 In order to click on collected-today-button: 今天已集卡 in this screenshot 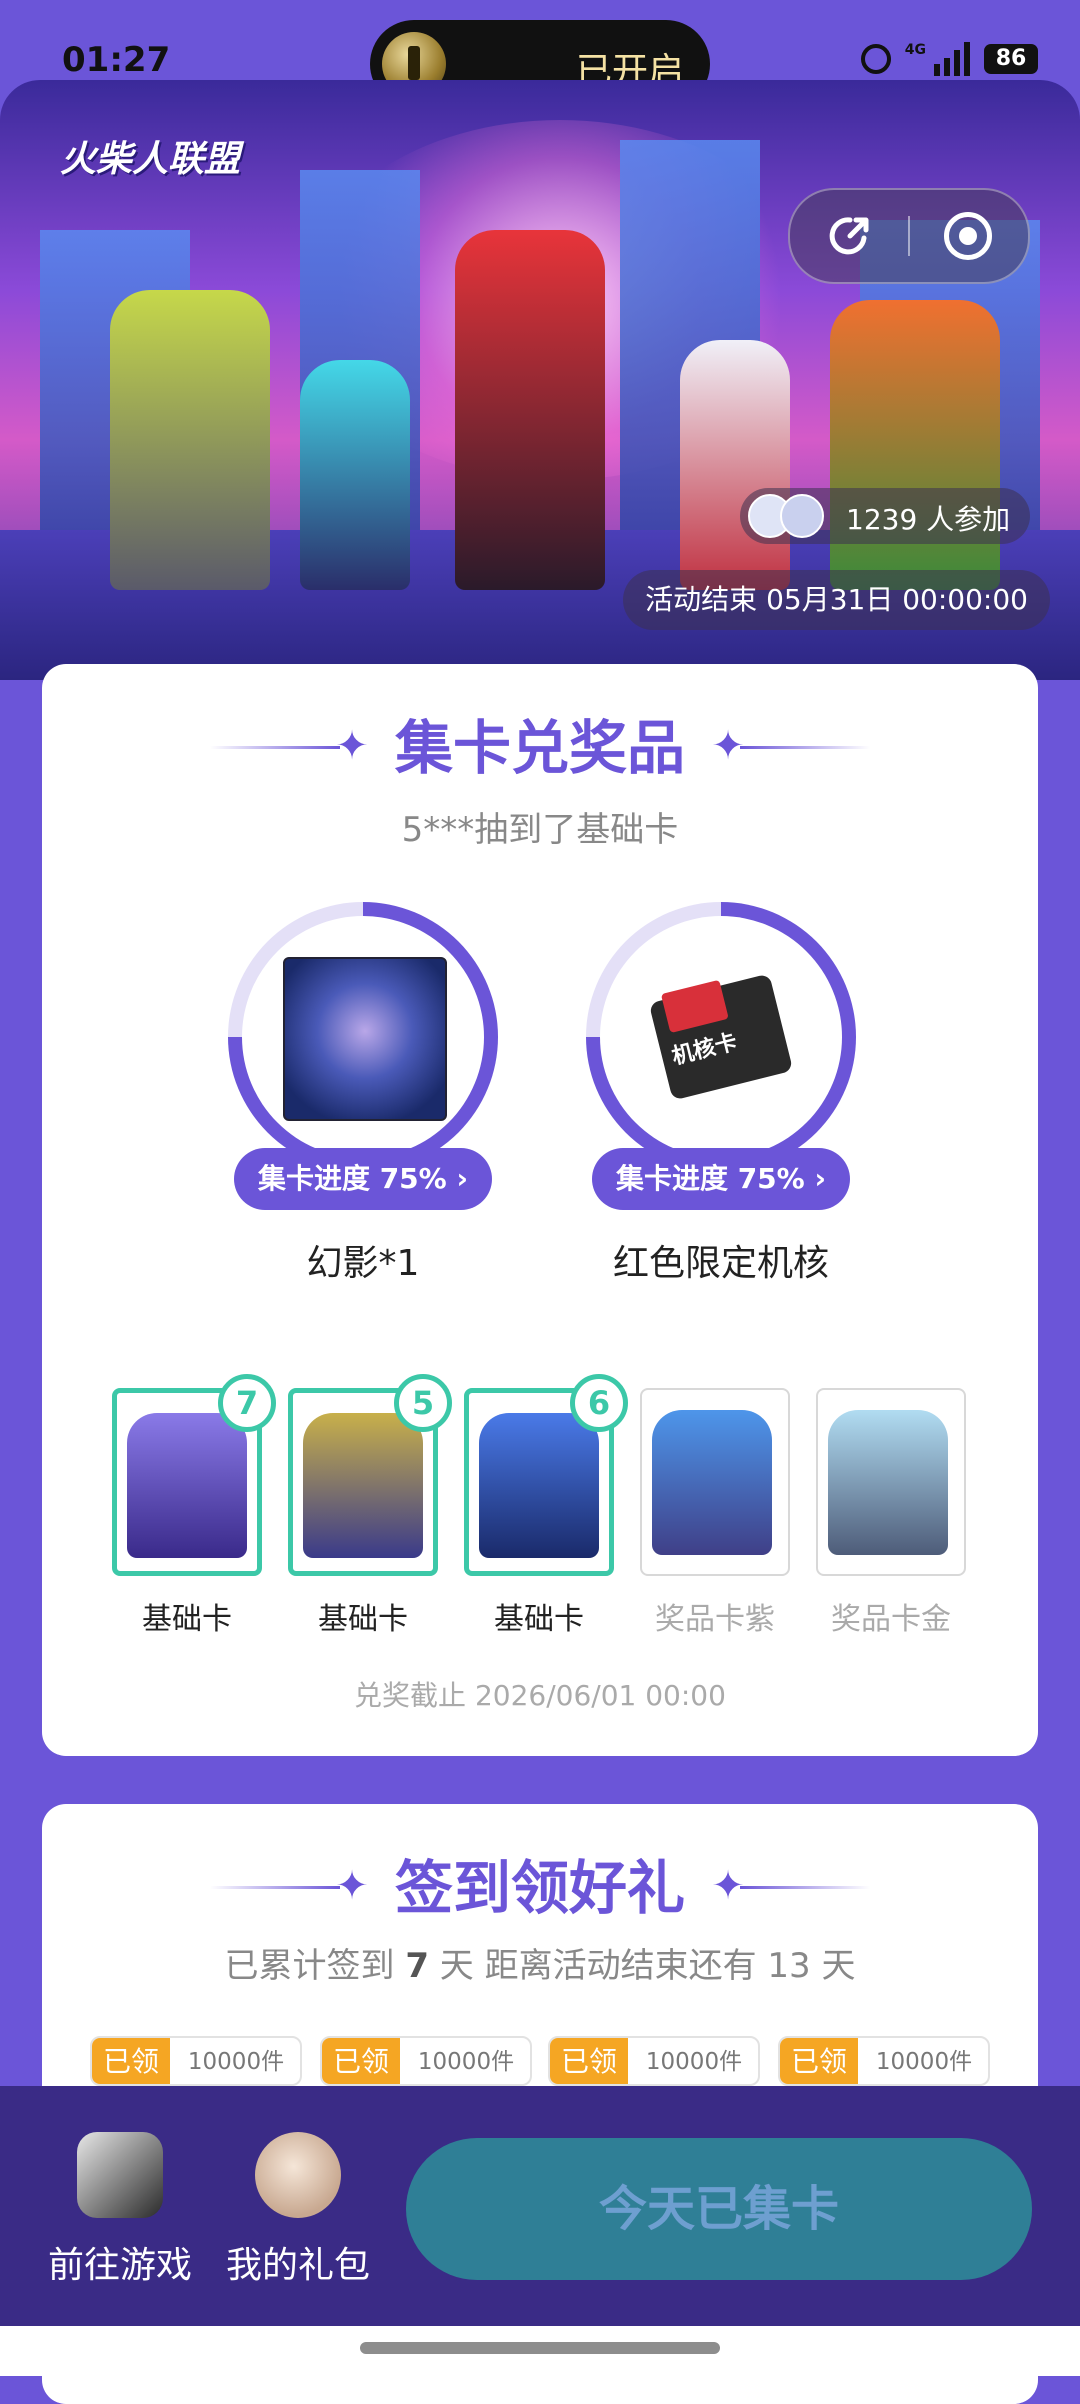, I will do `click(719, 2209)`.